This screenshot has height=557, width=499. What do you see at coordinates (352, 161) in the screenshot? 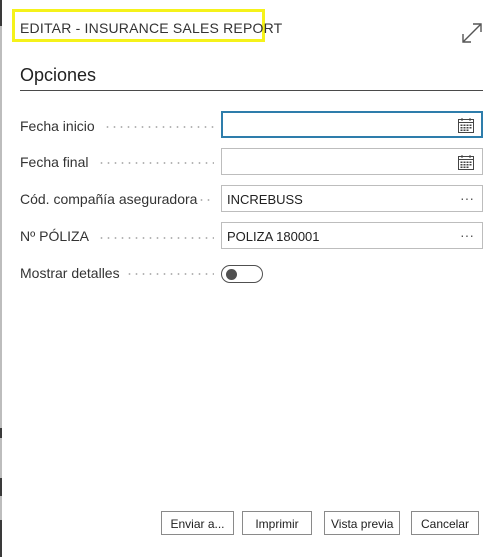
I see `fecha-final-input` at bounding box center [352, 161].